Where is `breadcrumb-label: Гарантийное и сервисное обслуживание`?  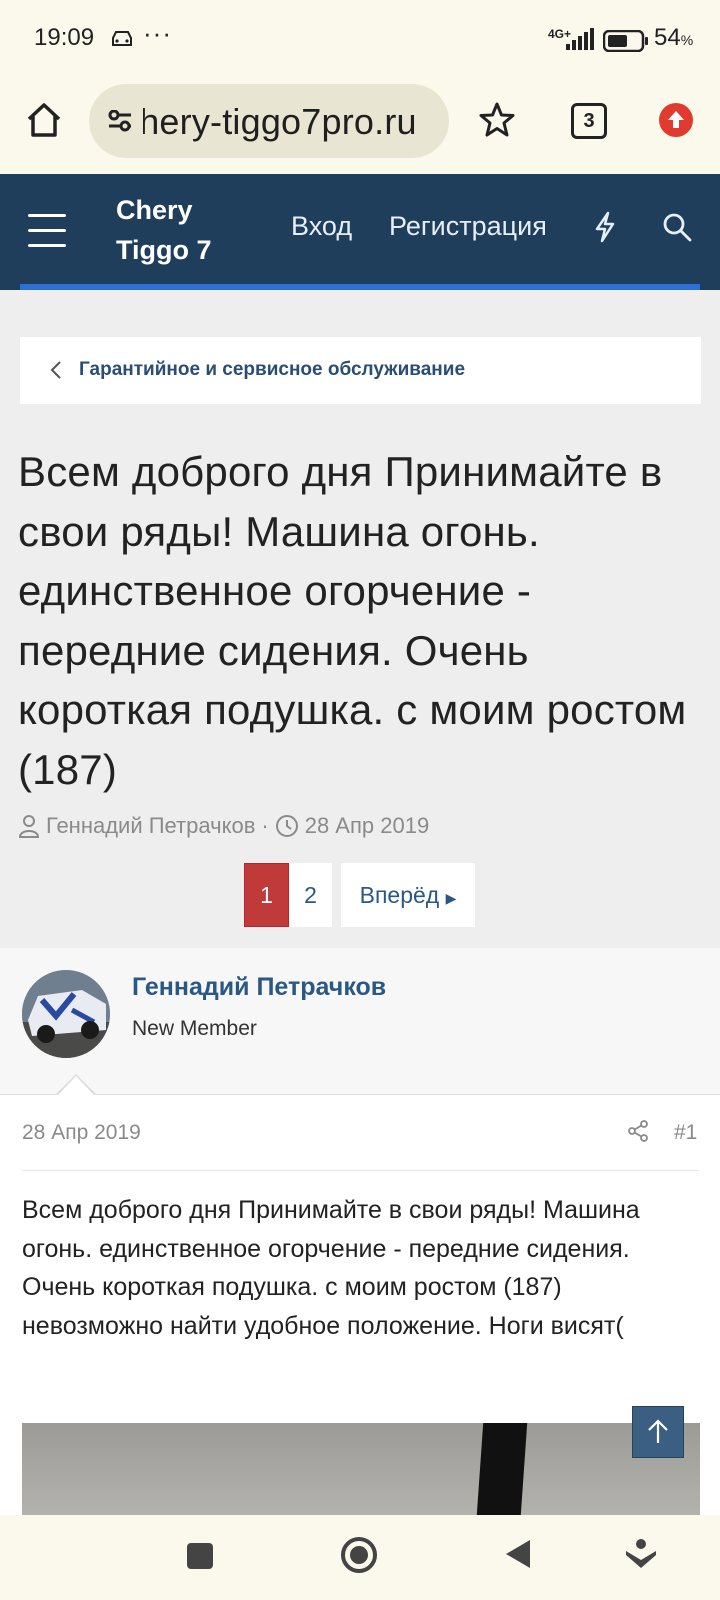
breadcrumb-label: Гарантийное и сервисное обслуживание is located at coordinates (272, 370).